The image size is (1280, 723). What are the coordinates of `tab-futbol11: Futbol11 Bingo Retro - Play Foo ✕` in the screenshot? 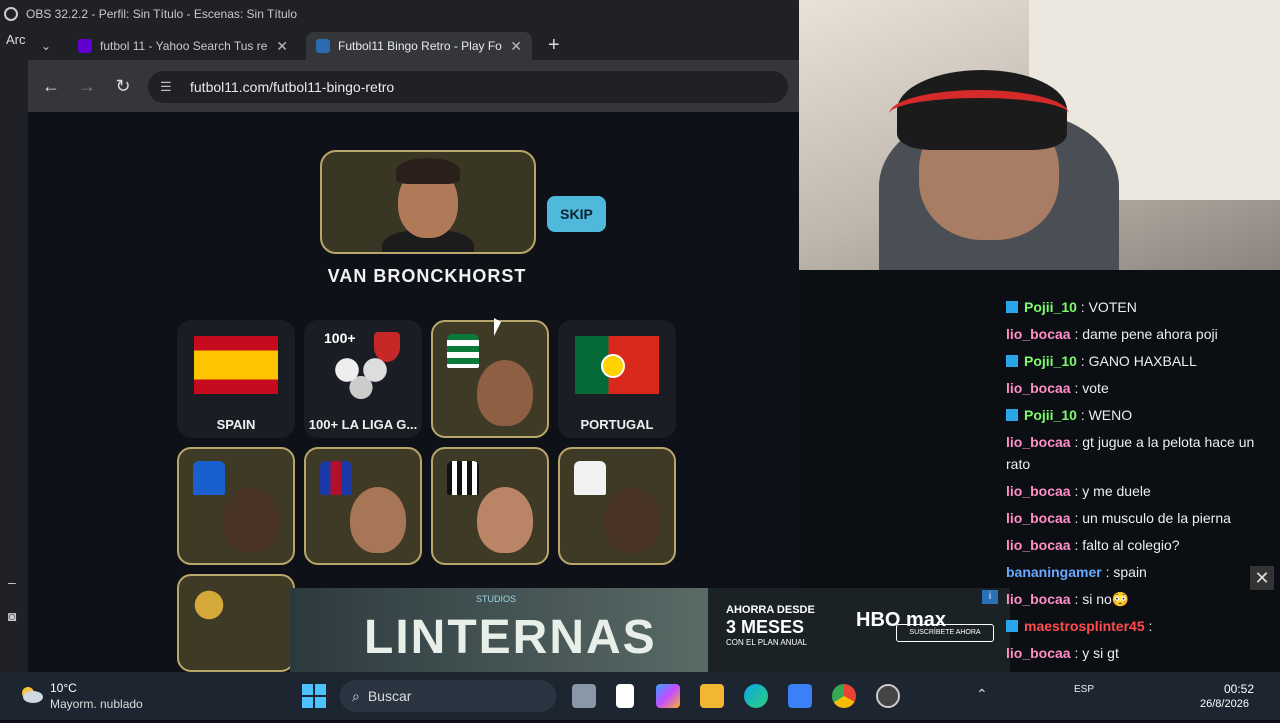 It's located at (419, 46).